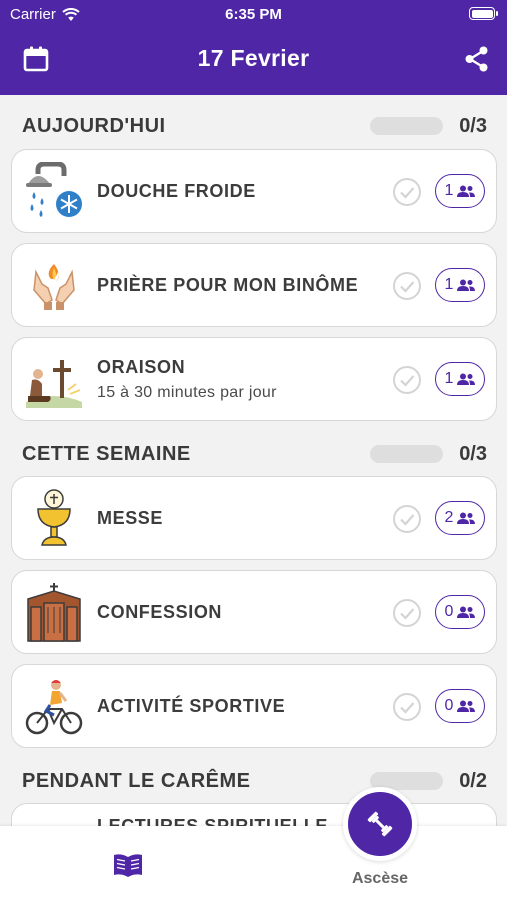 This screenshot has width=507, height=900. I want to click on task-card-activite-sportive: ACTIVITÉ SPORTIVE 0, so click(254, 706).